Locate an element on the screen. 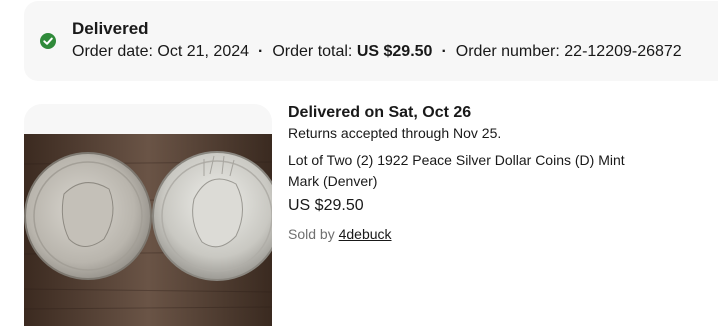 The image size is (718, 326). check-circle-icon is located at coordinates (48, 41).